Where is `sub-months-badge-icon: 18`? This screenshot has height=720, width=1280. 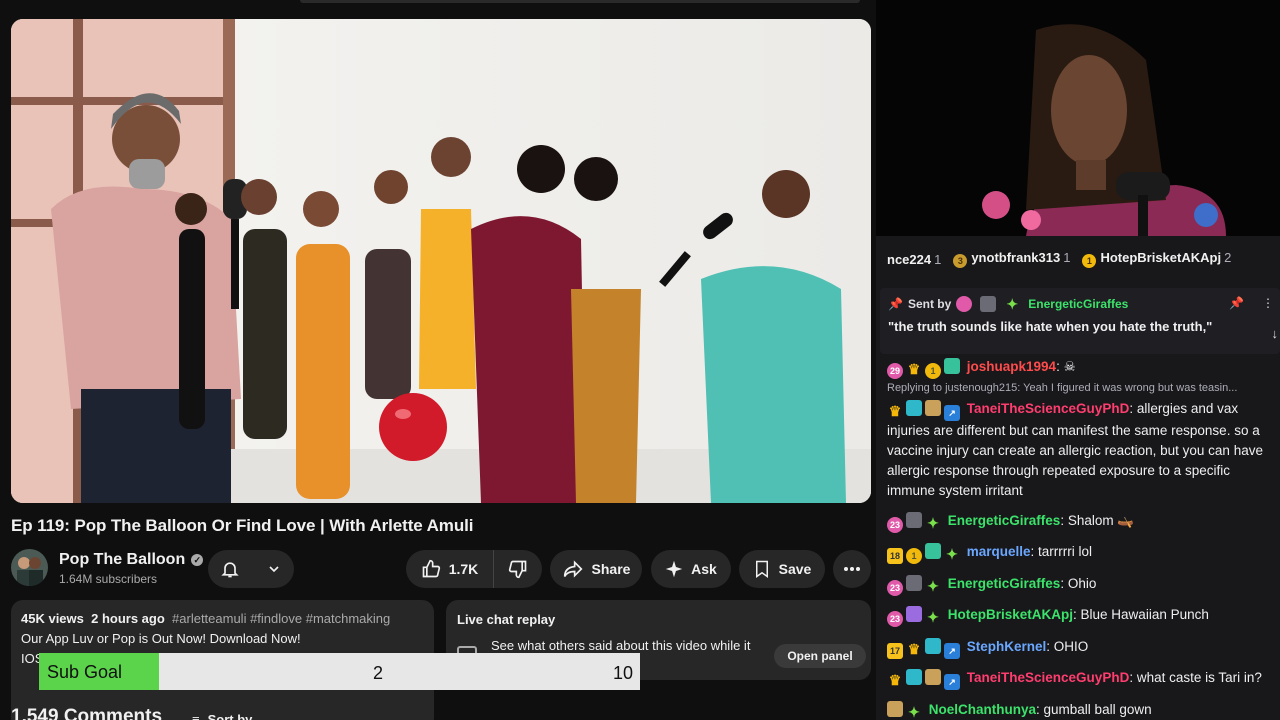
sub-months-badge-icon: 18 is located at coordinates (895, 556).